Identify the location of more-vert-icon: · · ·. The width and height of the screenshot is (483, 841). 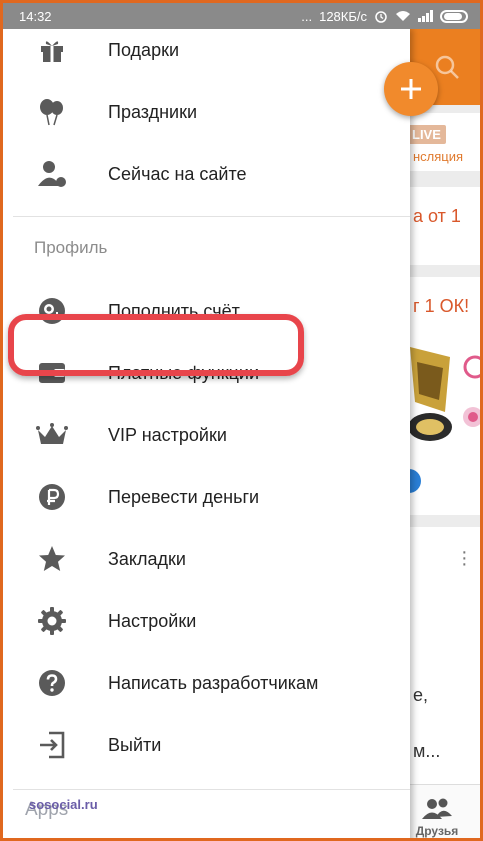
(464, 558).